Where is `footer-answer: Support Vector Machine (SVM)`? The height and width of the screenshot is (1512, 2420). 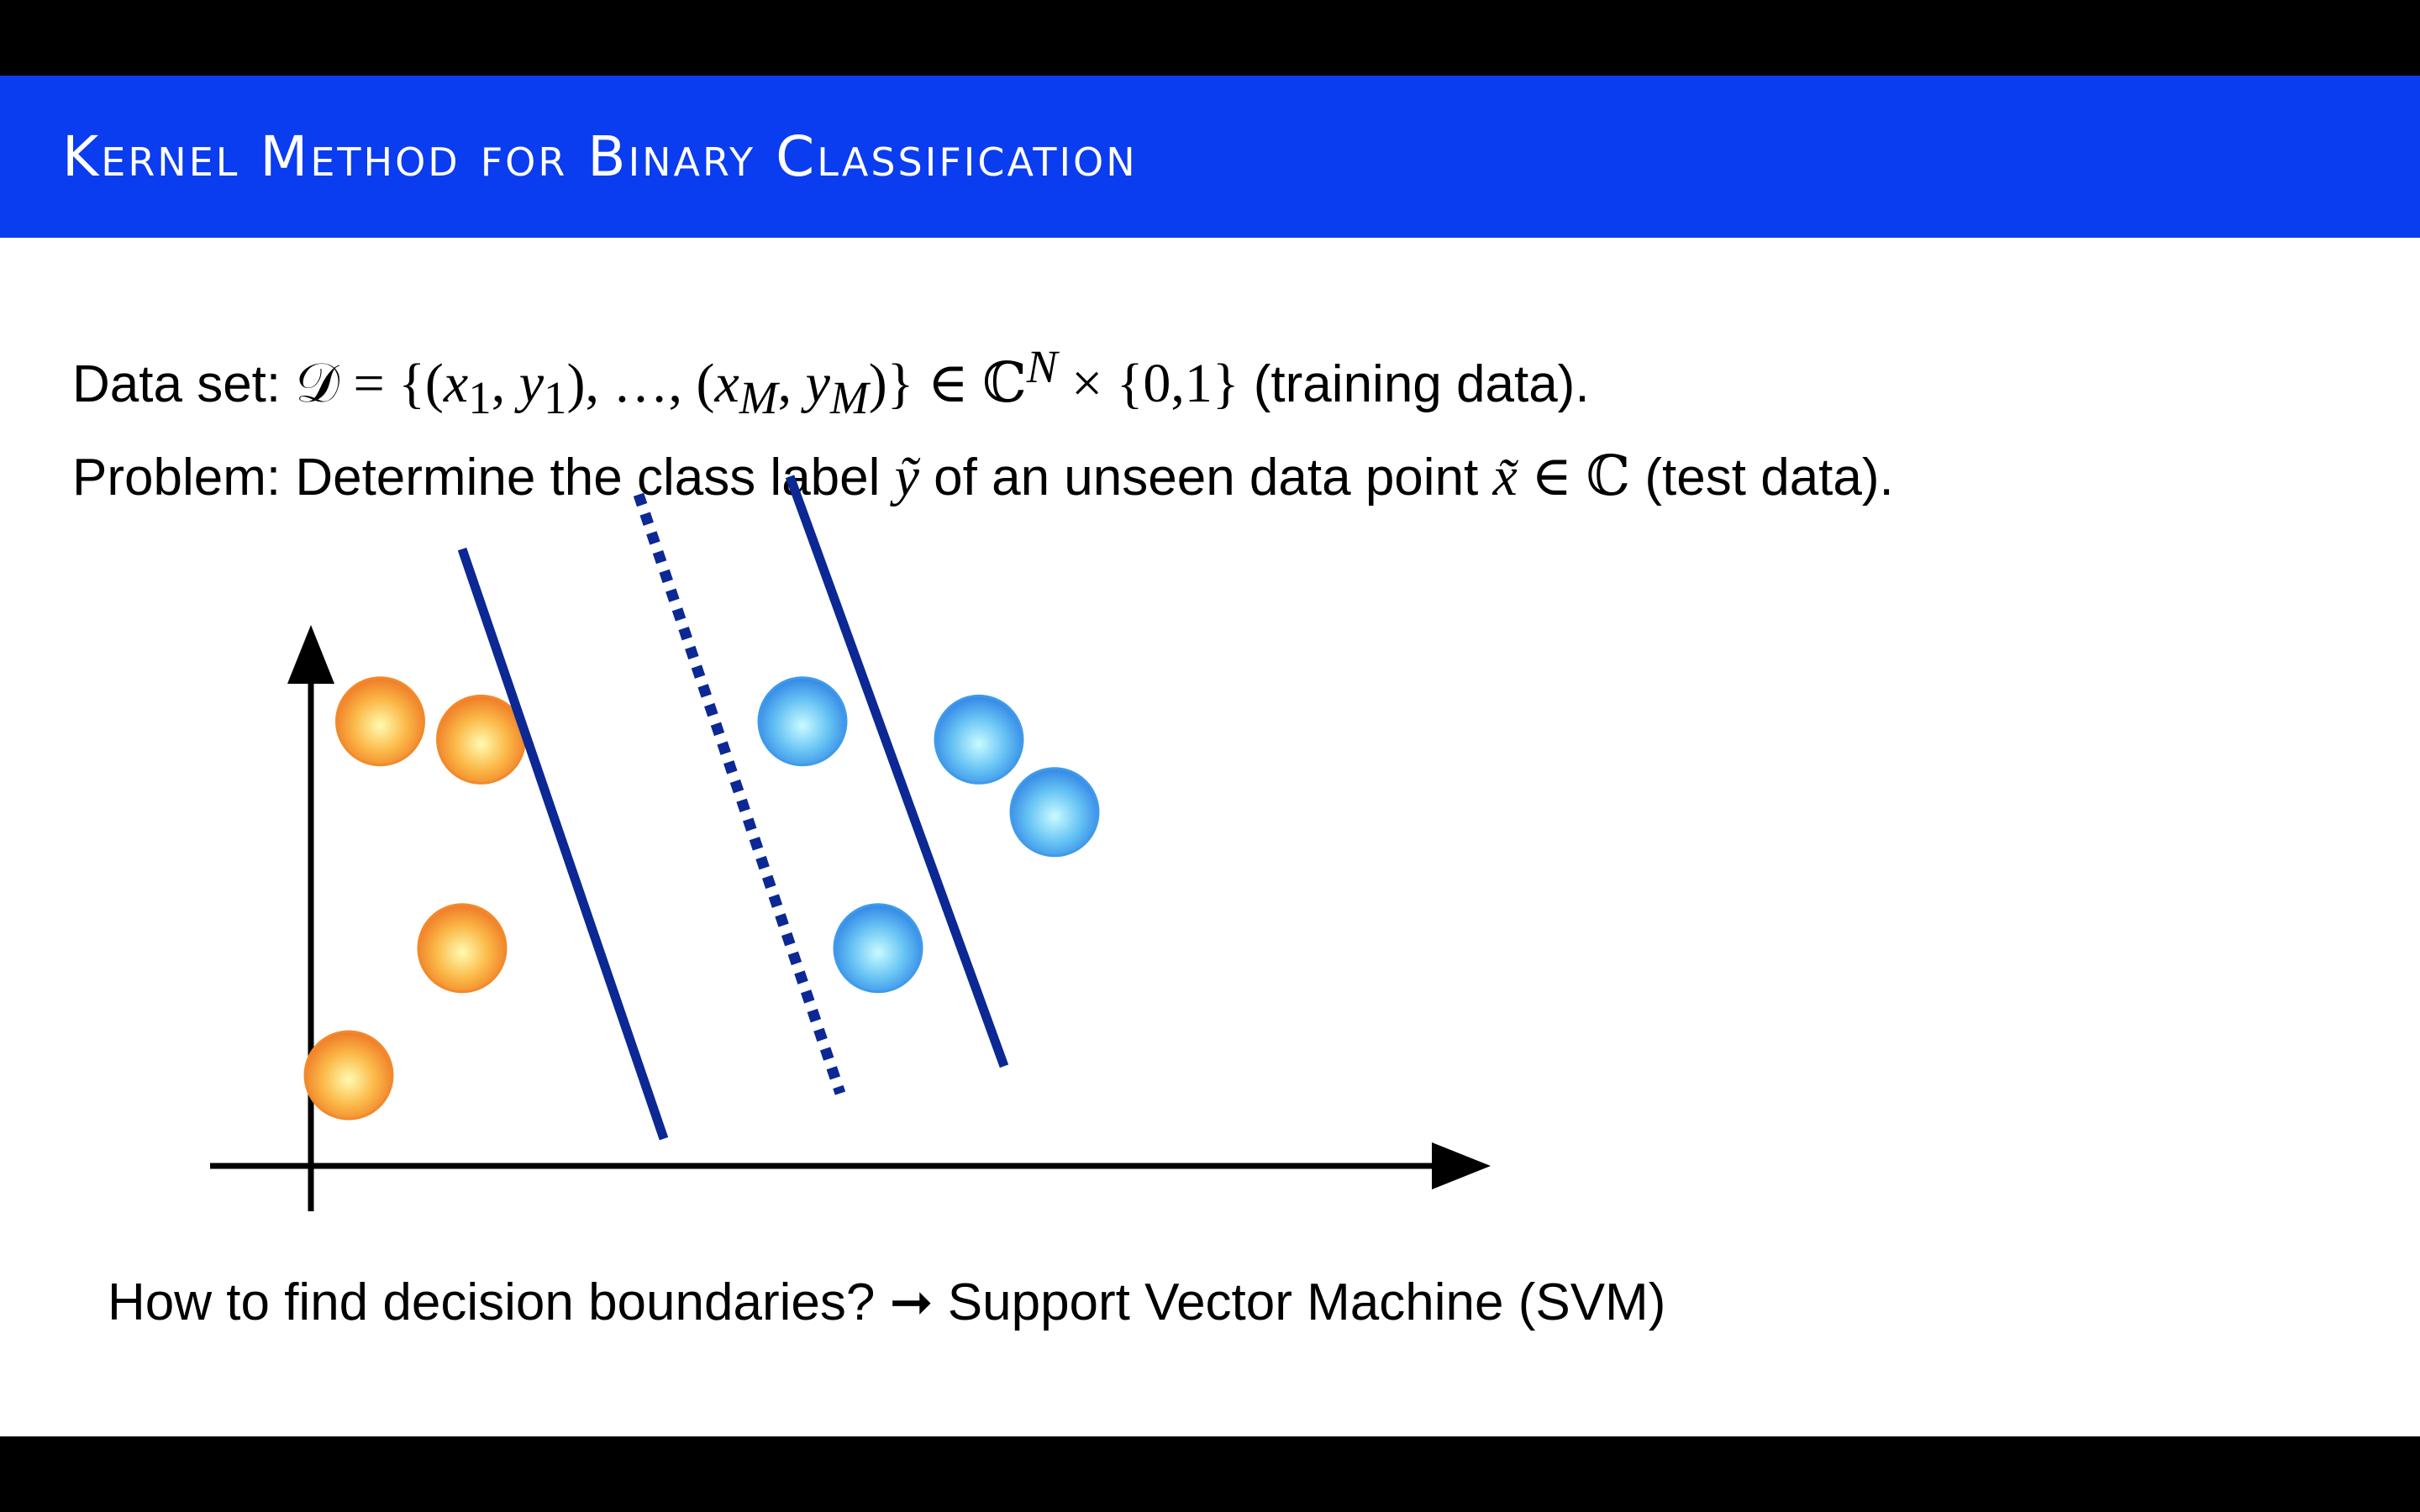
footer-answer: Support Vector Machine (SVM) is located at coordinates (1299, 1302).